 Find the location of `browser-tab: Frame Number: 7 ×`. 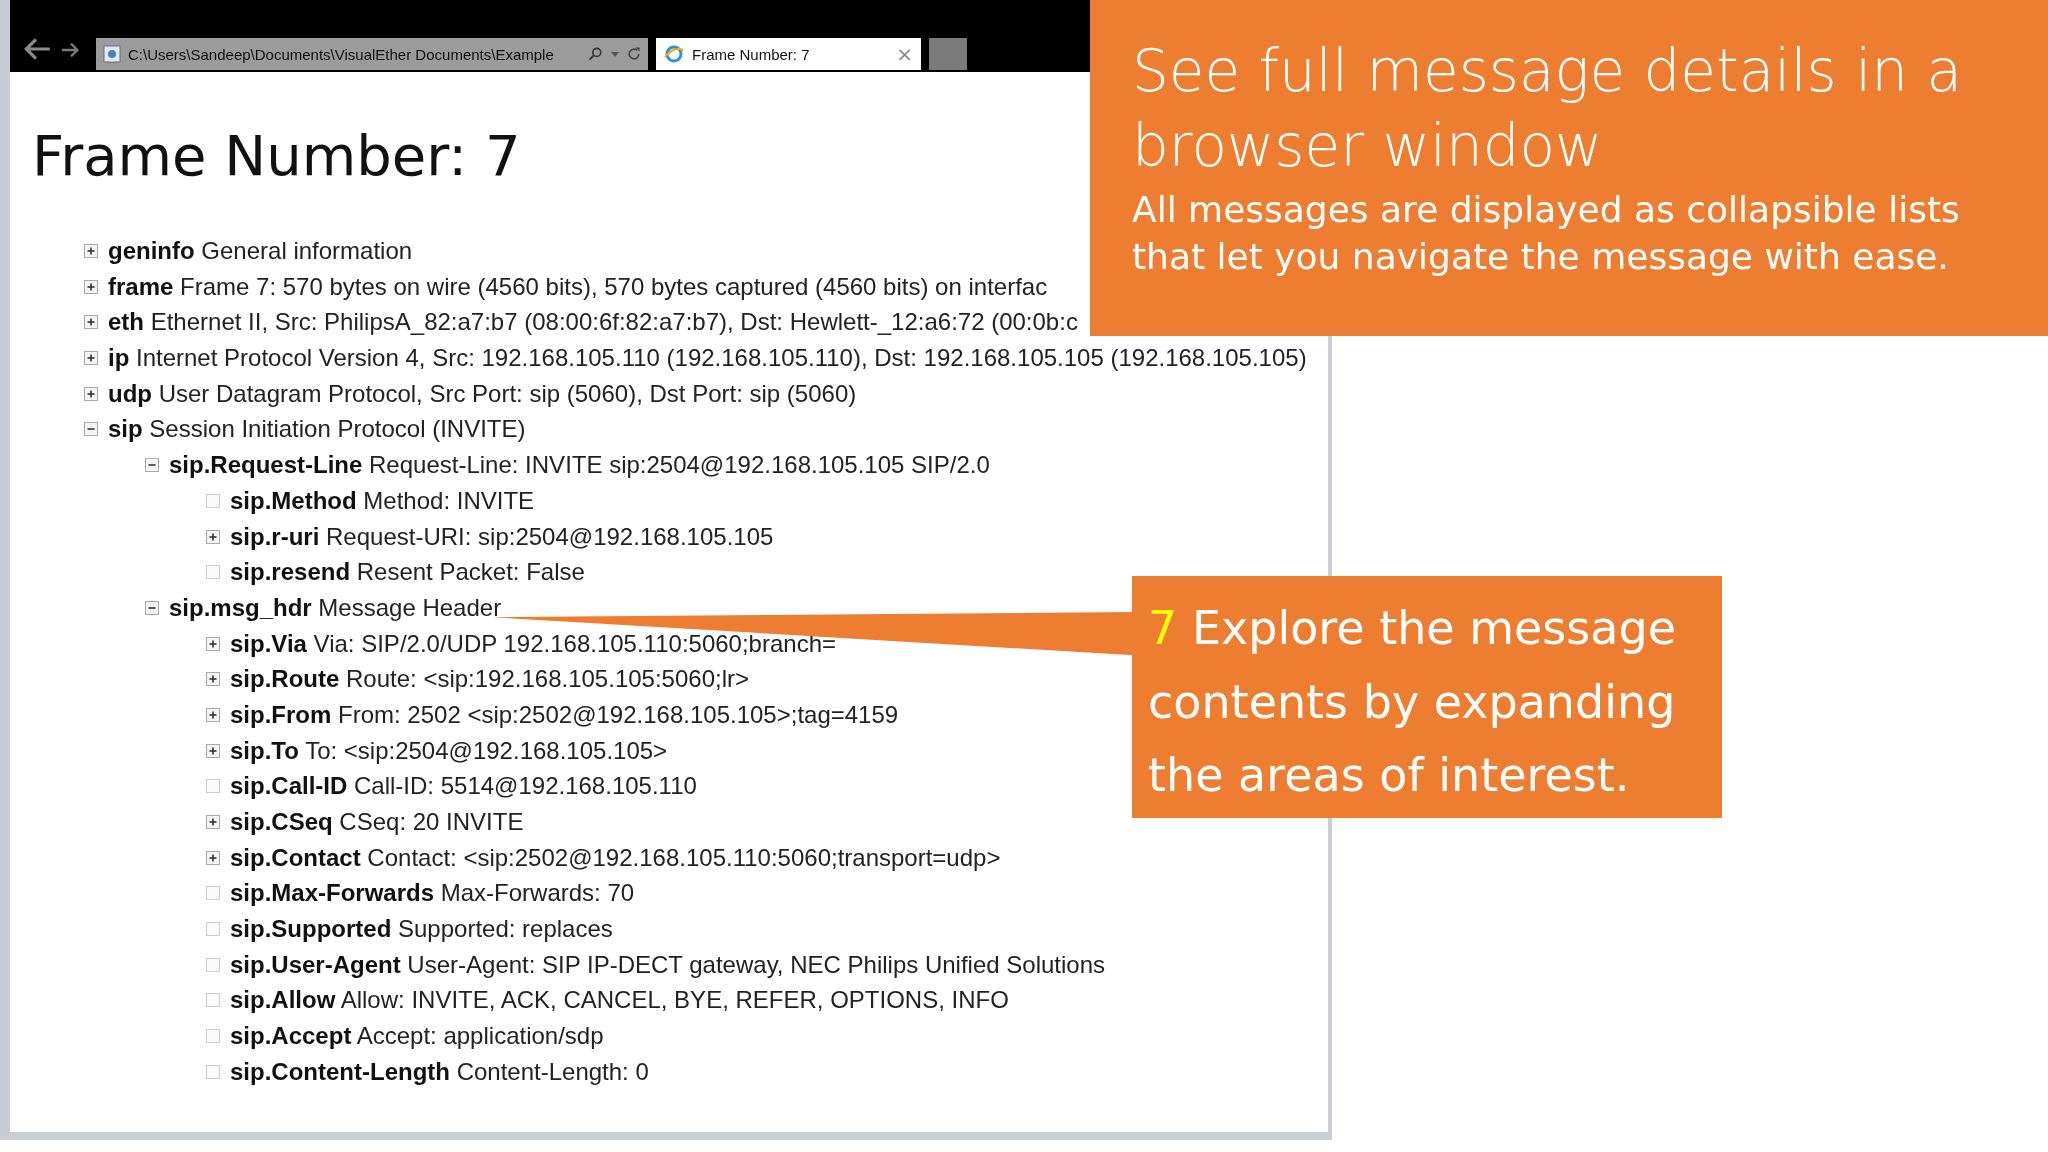

browser-tab: Frame Number: 7 × is located at coordinates (788, 54).